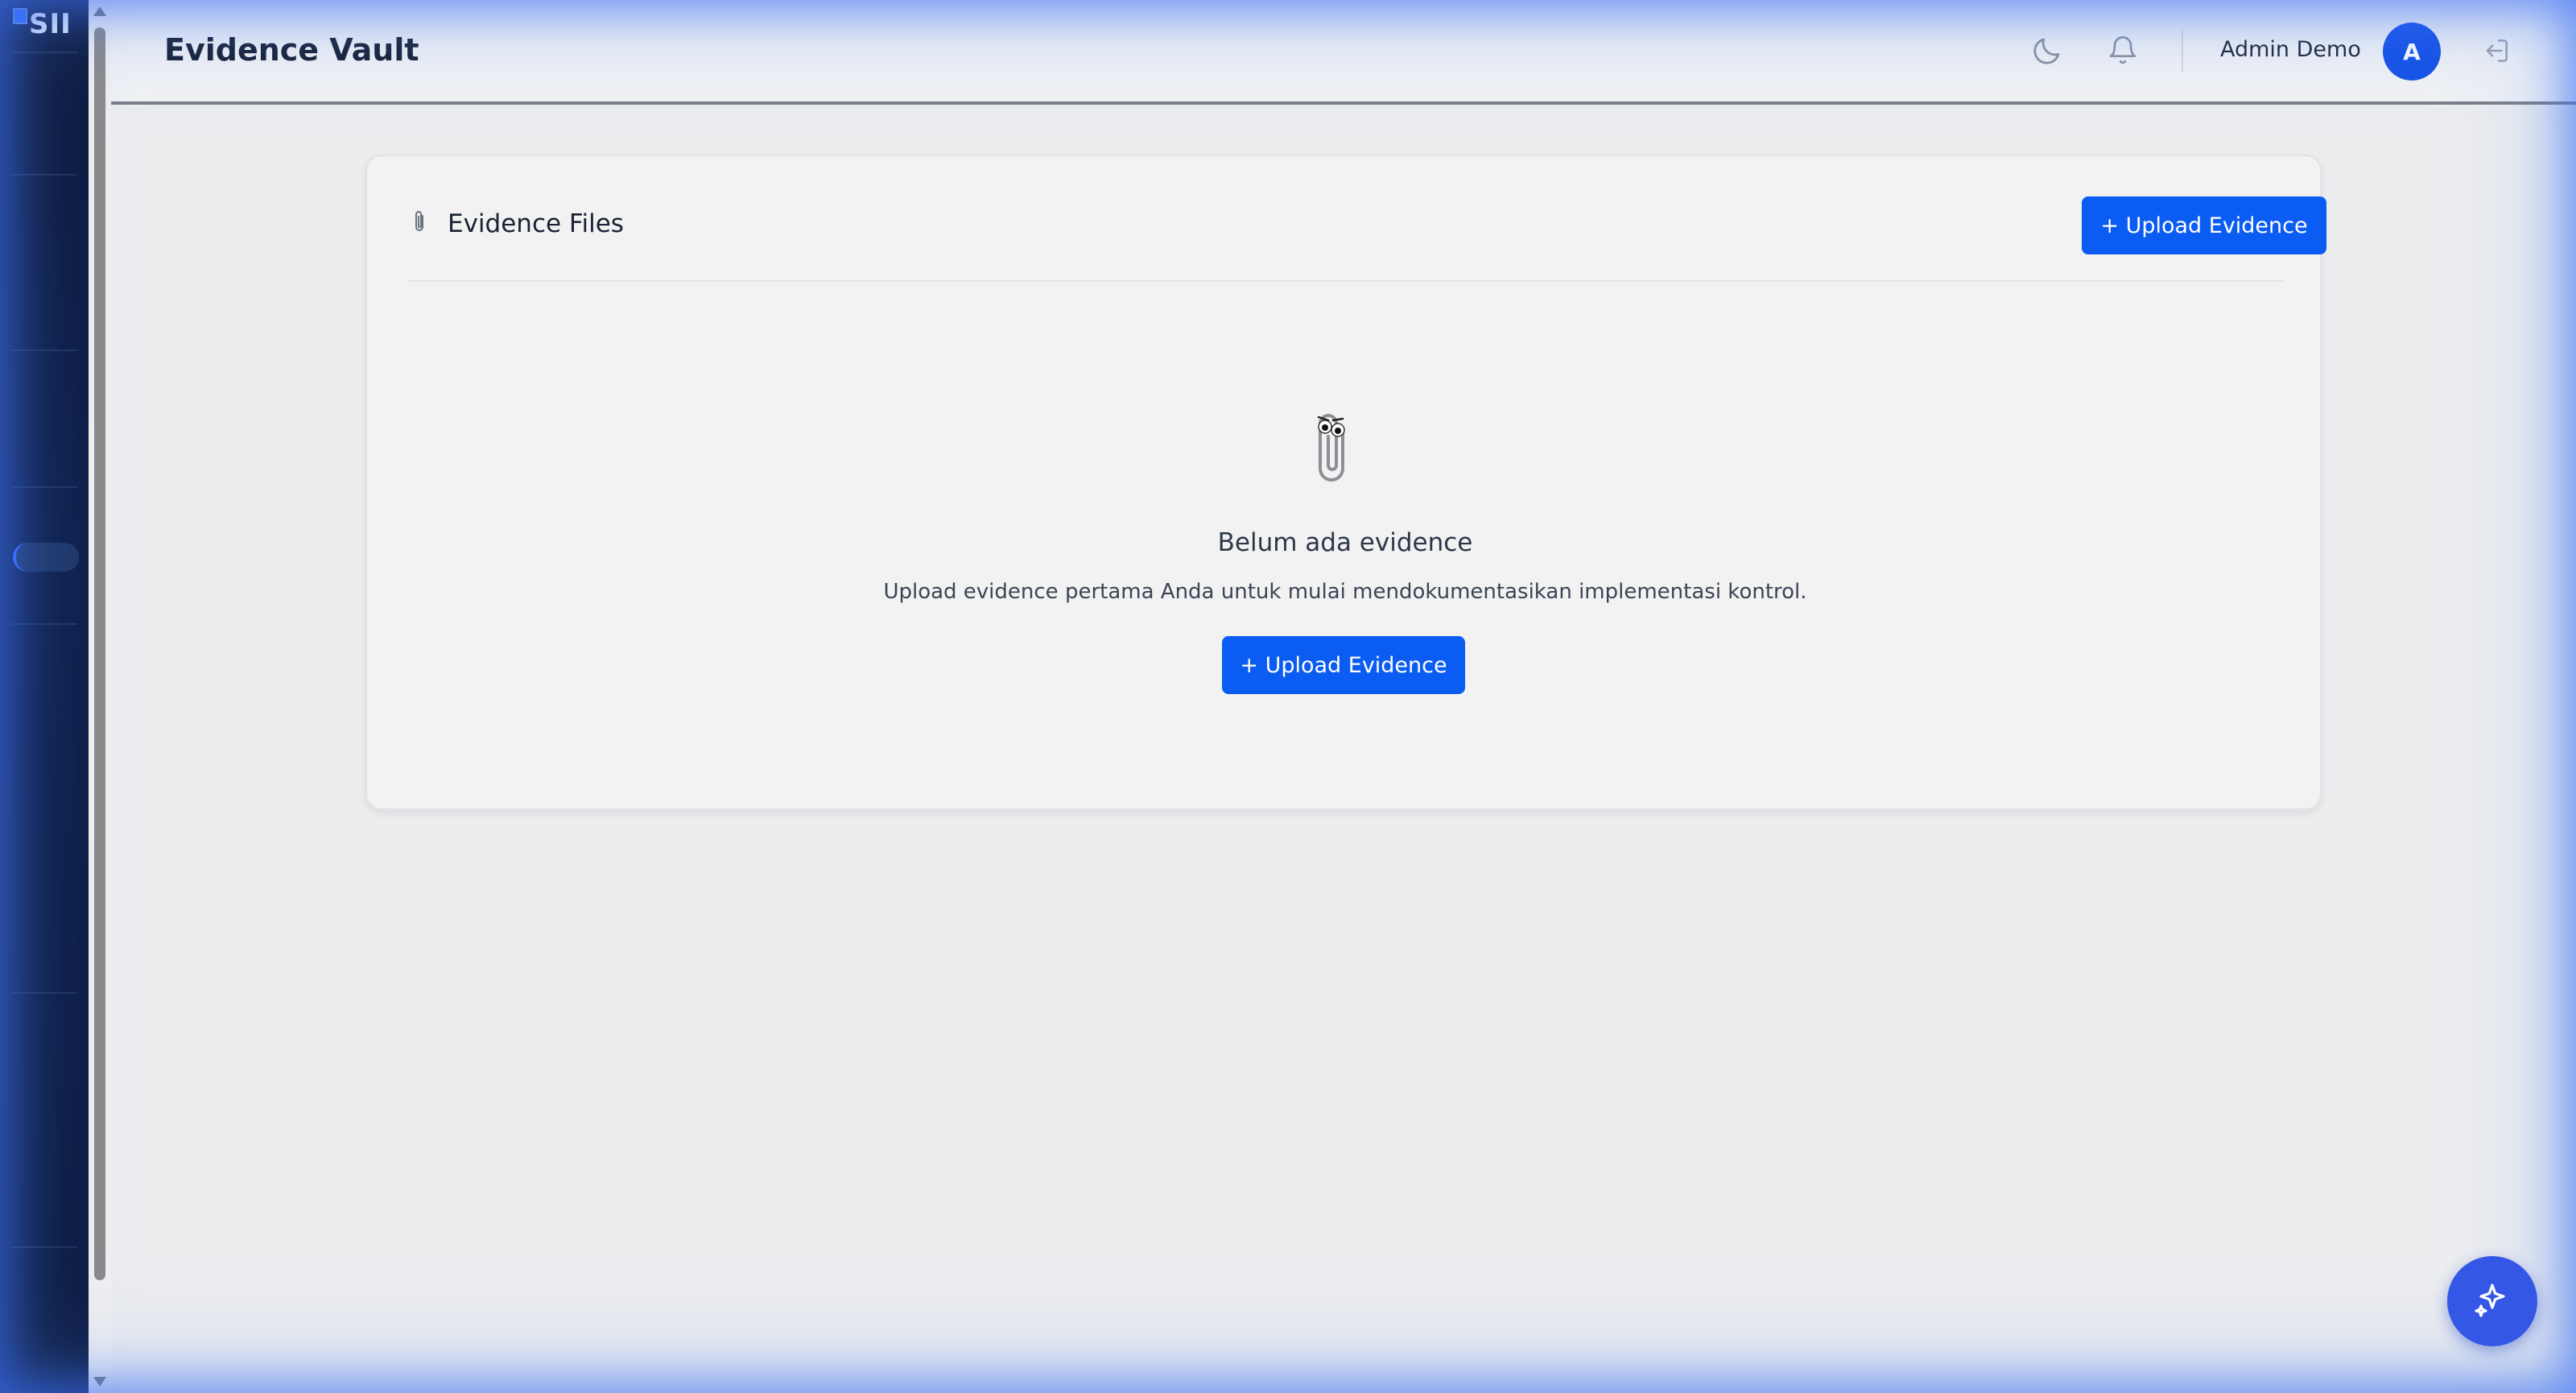 This screenshot has width=2576, height=1393. I want to click on upload-evidence-empty-button: + Upload Evidence, so click(1343, 665).